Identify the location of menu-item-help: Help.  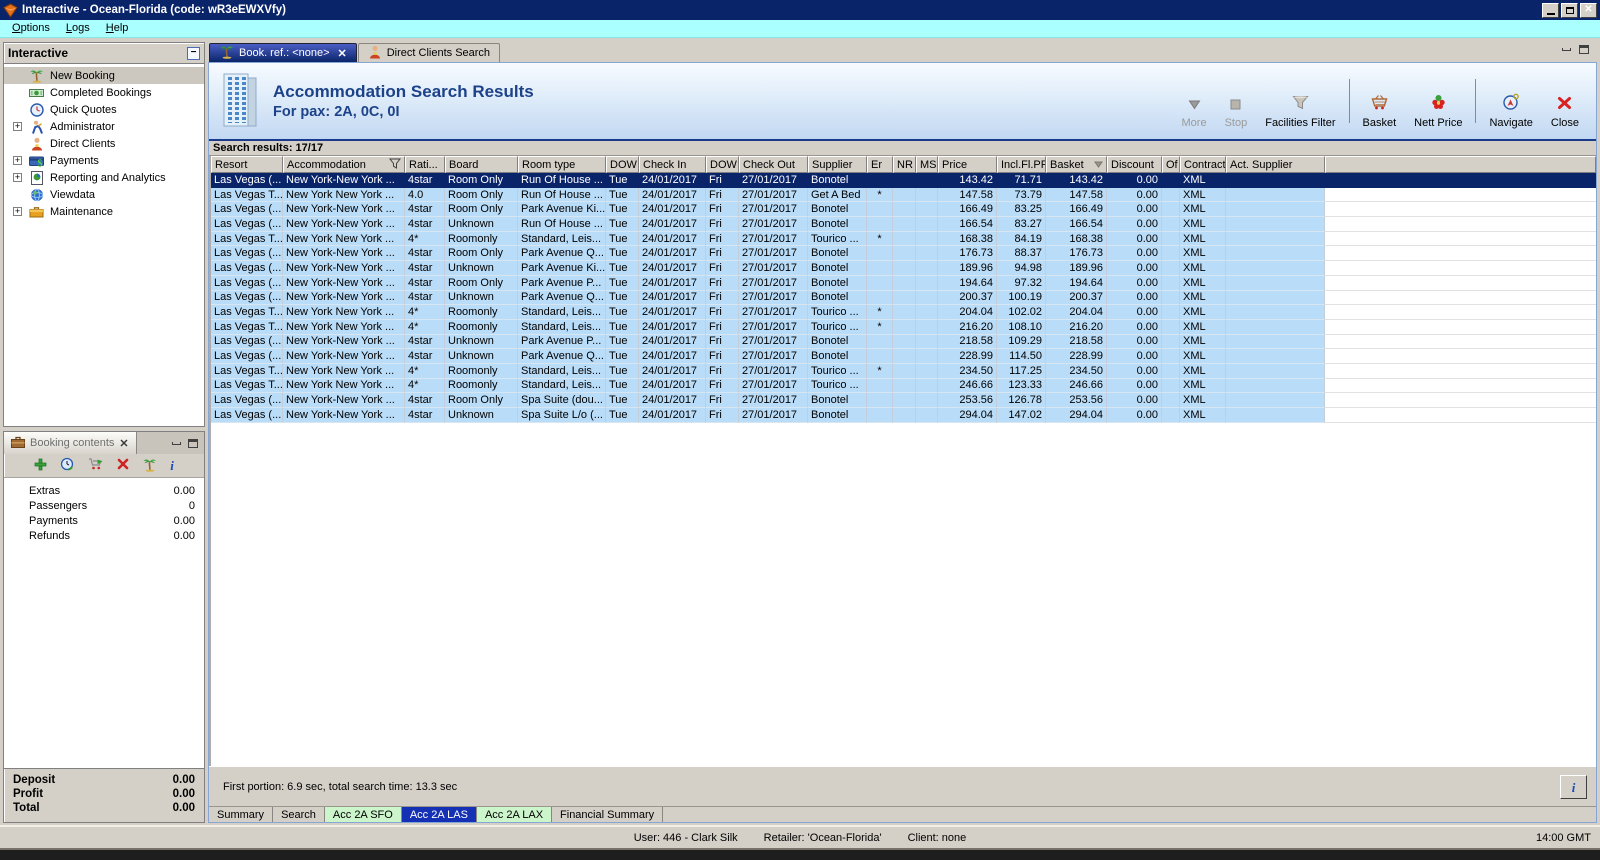
(117, 28).